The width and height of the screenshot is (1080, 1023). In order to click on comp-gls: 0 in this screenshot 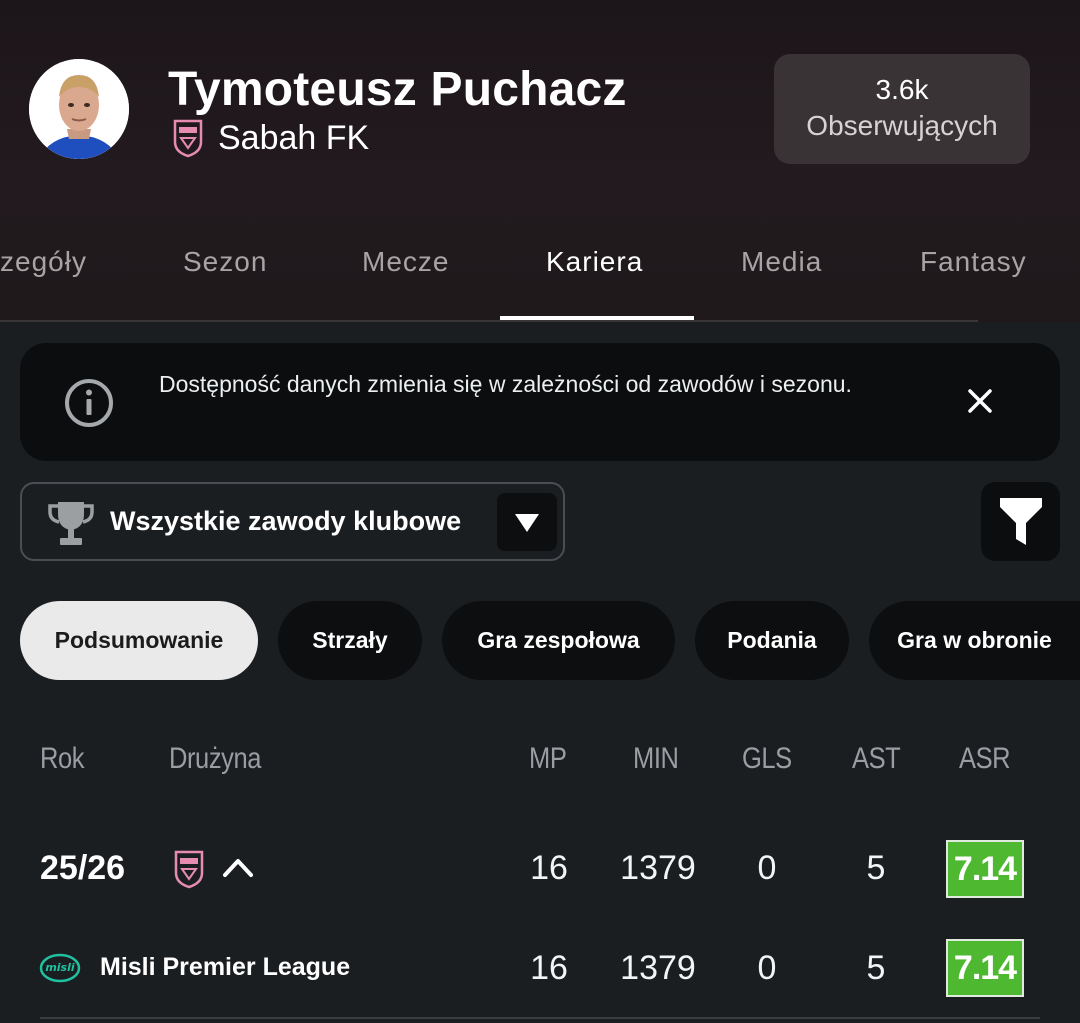, I will do `click(767, 968)`.